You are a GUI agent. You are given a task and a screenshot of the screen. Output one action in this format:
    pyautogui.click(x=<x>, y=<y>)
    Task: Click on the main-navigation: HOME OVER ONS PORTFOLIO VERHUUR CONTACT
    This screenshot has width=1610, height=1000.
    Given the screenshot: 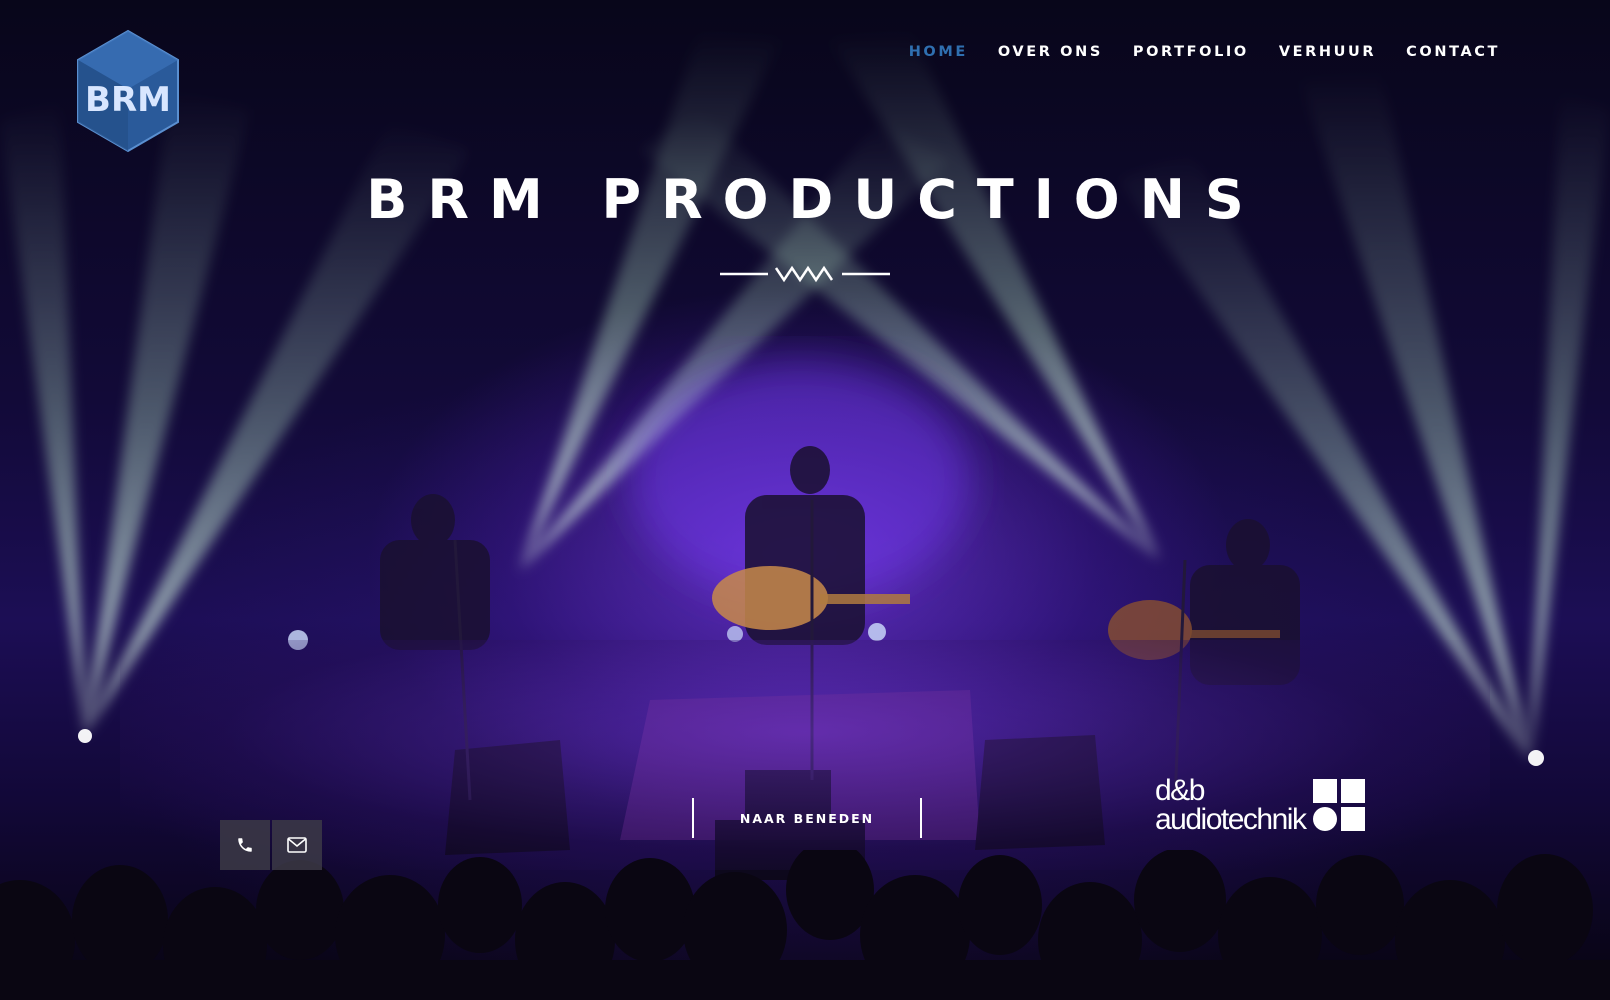 What is the action you would take?
    pyautogui.click(x=1189, y=52)
    